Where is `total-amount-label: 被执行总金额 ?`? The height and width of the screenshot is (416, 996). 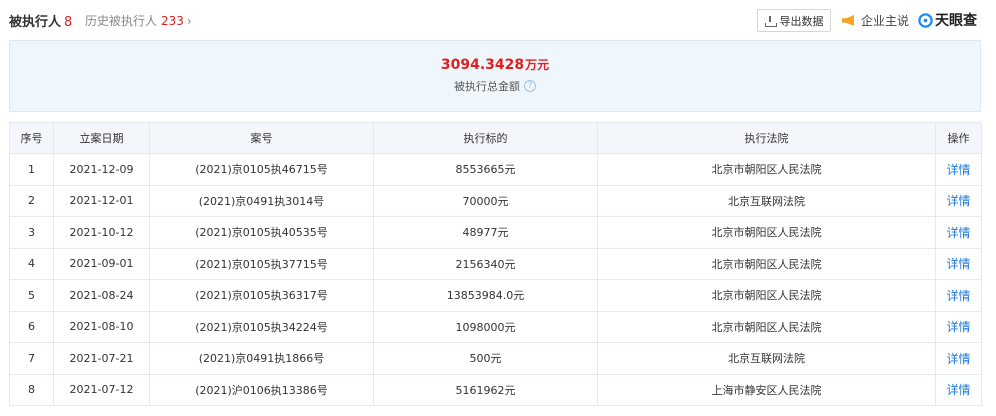
total-amount-label: 被执行总金额 ? is located at coordinates (495, 86).